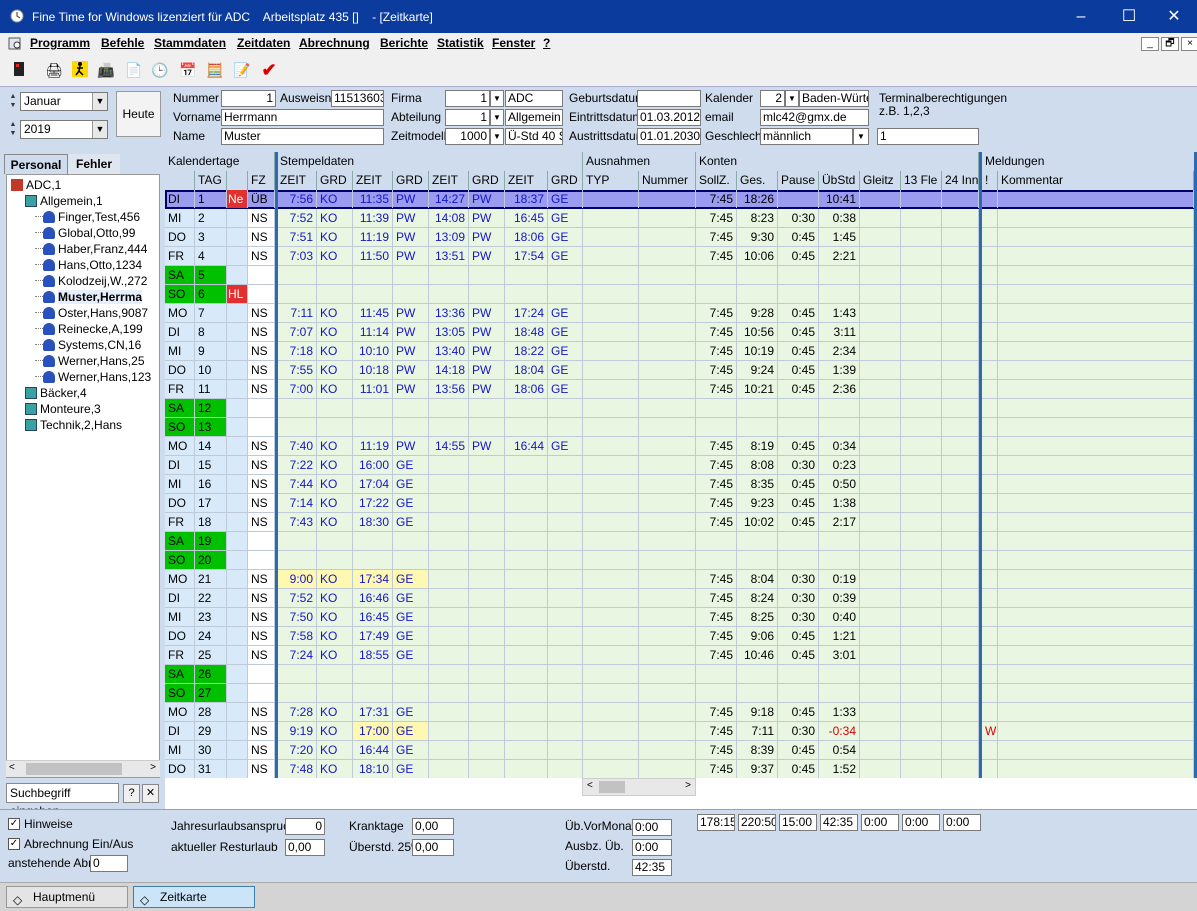  I want to click on cell-z2: 10:10, so click(373, 351).